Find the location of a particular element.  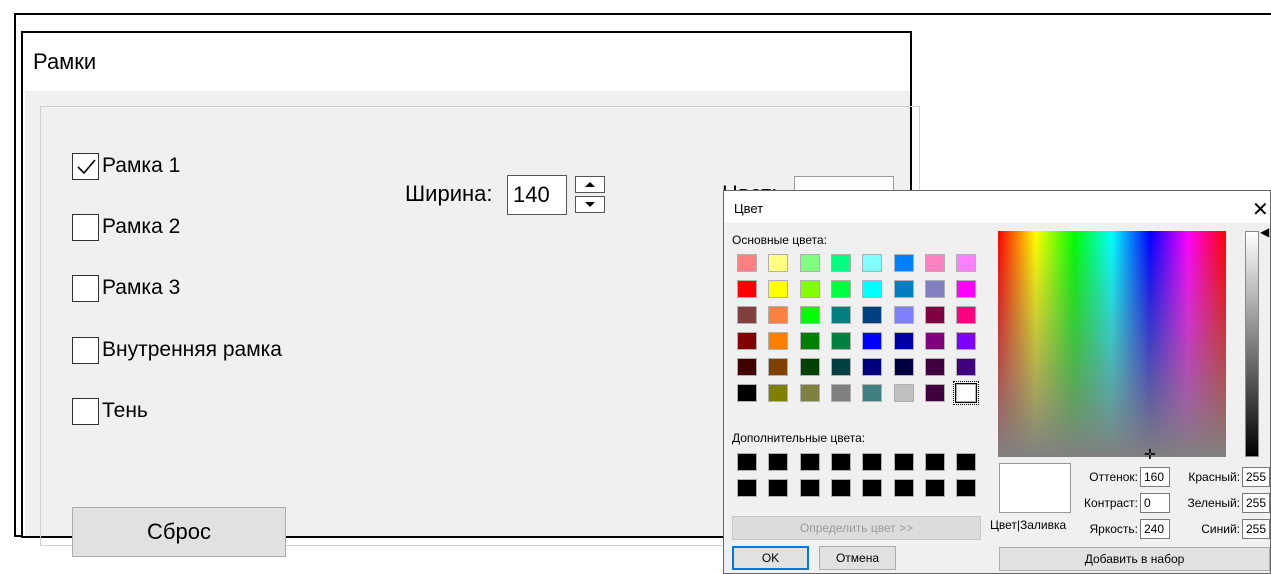

checkbox-inner-border: Внутренняя рамка is located at coordinates (177, 350).